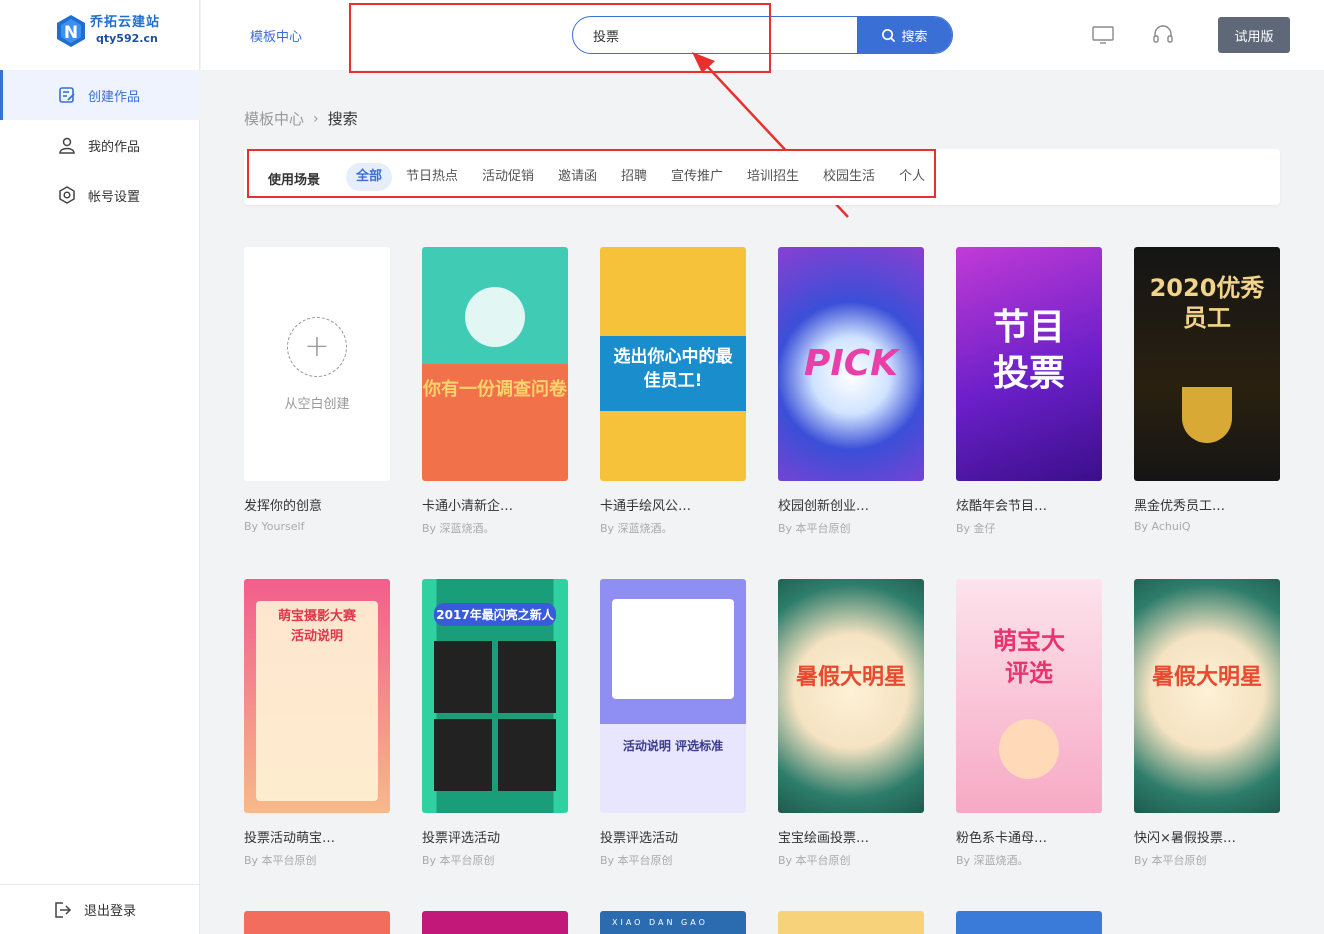 This screenshot has height=934, width=1324. What do you see at coordinates (283, 506) in the screenshot?
I see `card-title: 发挥你的创意` at bounding box center [283, 506].